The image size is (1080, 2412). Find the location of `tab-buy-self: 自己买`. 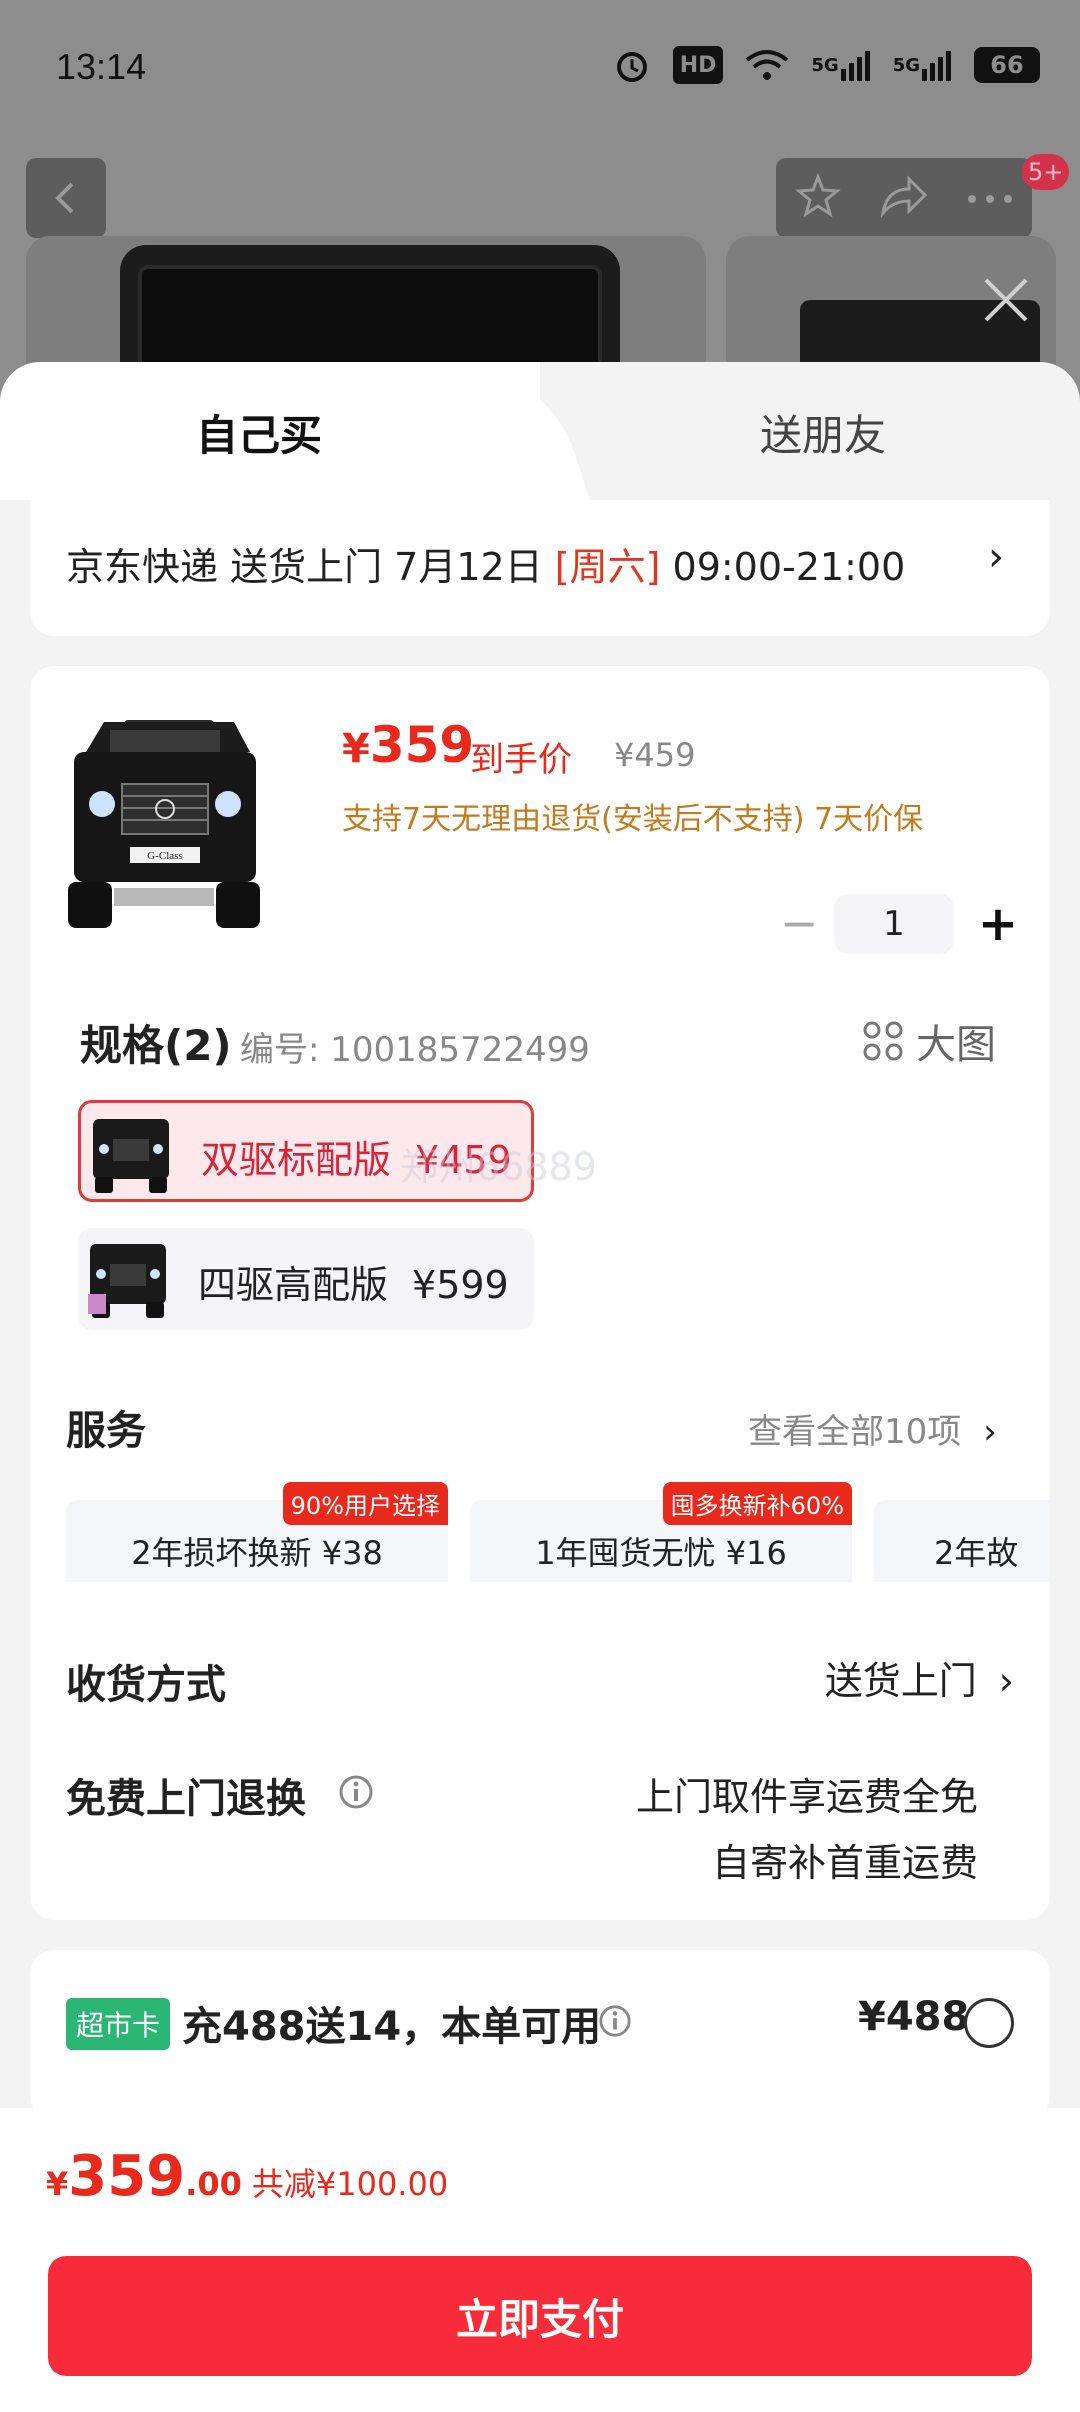

tab-buy-self: 自己买 is located at coordinates (259, 432).